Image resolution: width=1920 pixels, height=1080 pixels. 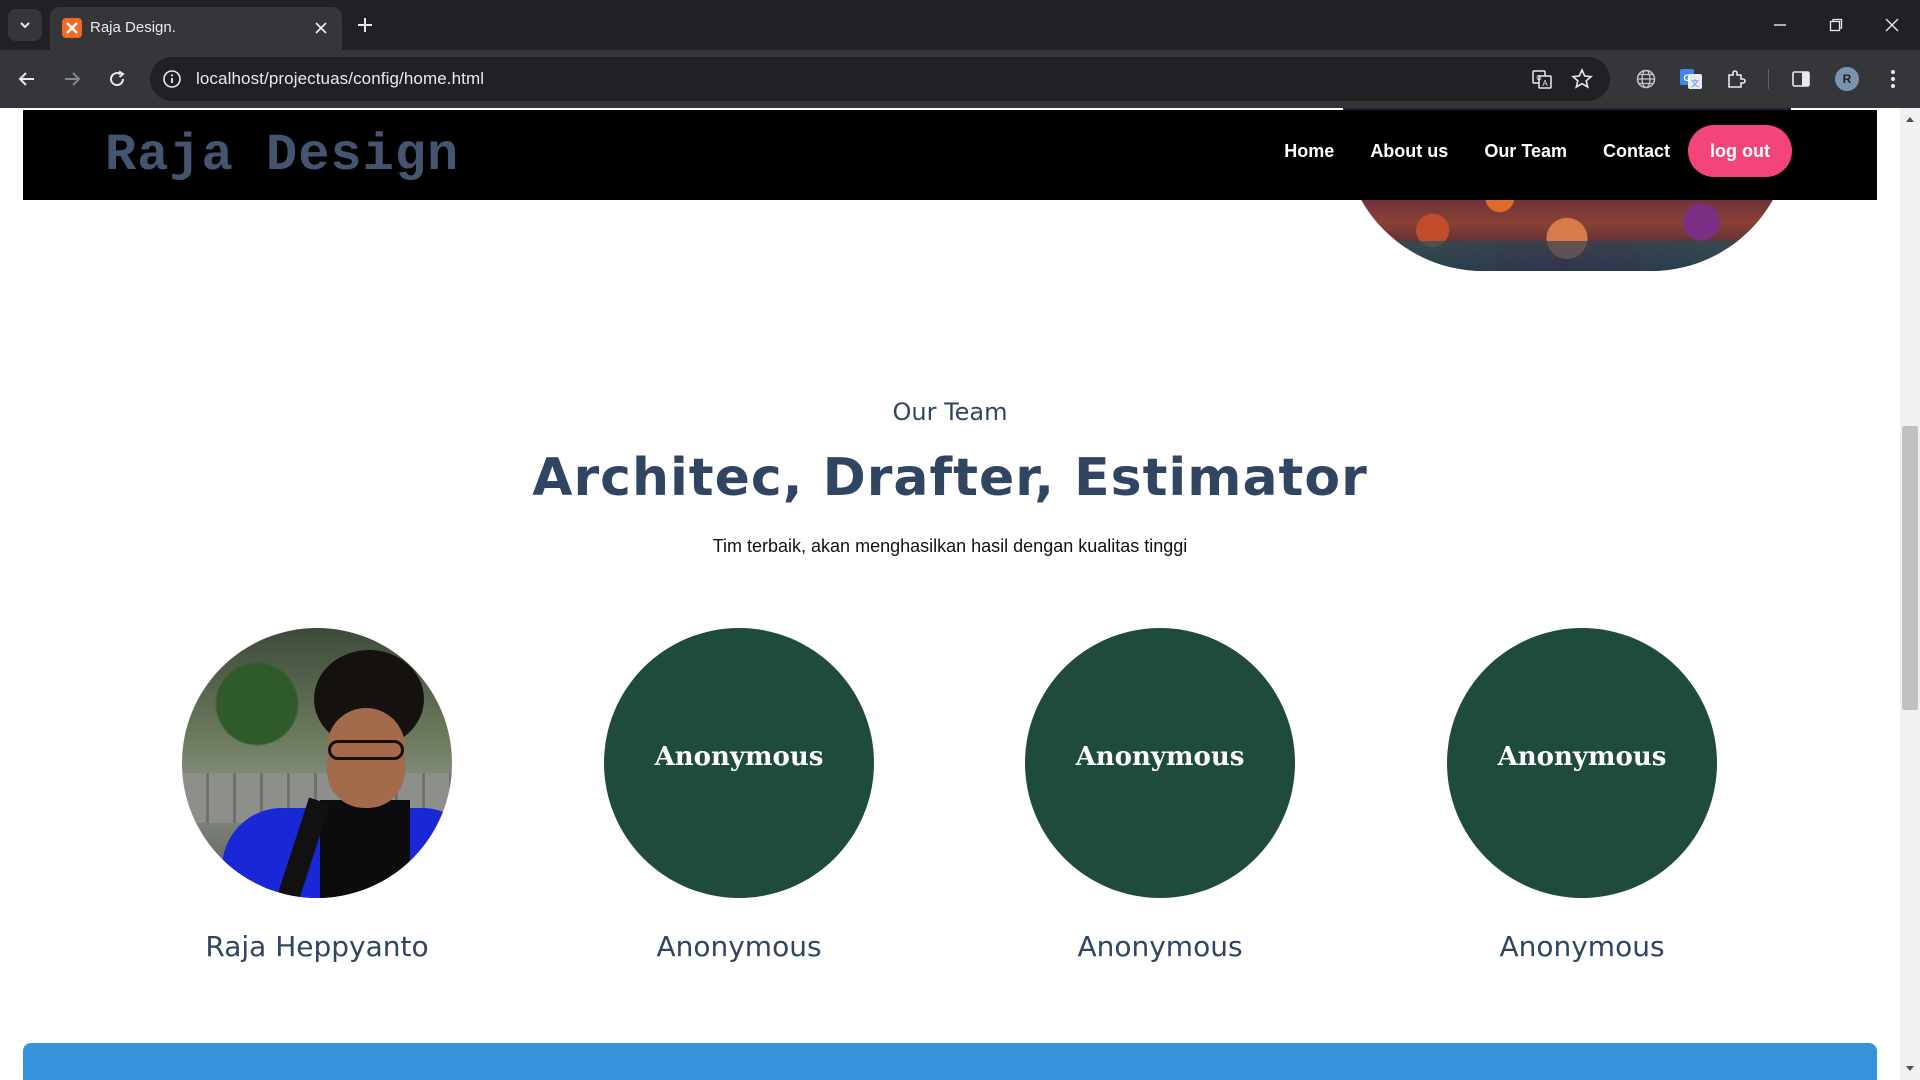 I want to click on scroll-up-arrow-icon, so click(x=1910, y=119).